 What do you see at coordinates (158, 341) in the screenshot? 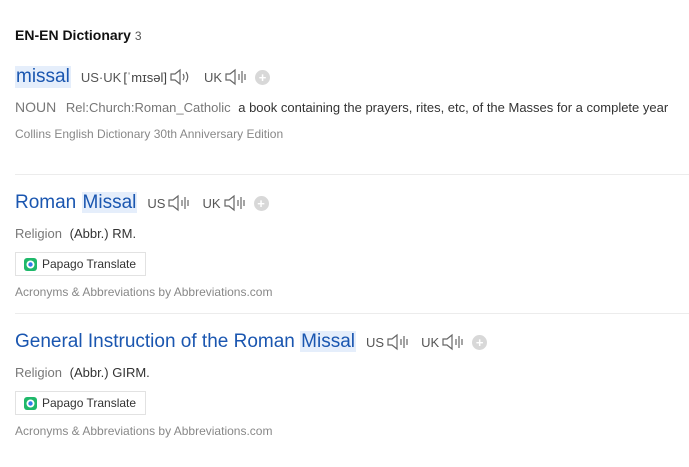
I see `headword-text: General Instruction of the Roman` at bounding box center [158, 341].